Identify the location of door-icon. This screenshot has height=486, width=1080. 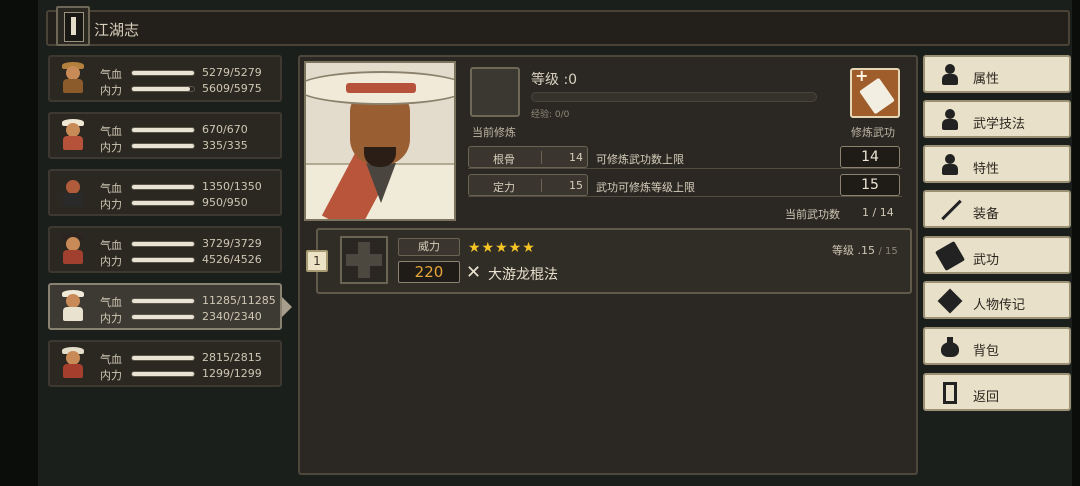
(950, 393).